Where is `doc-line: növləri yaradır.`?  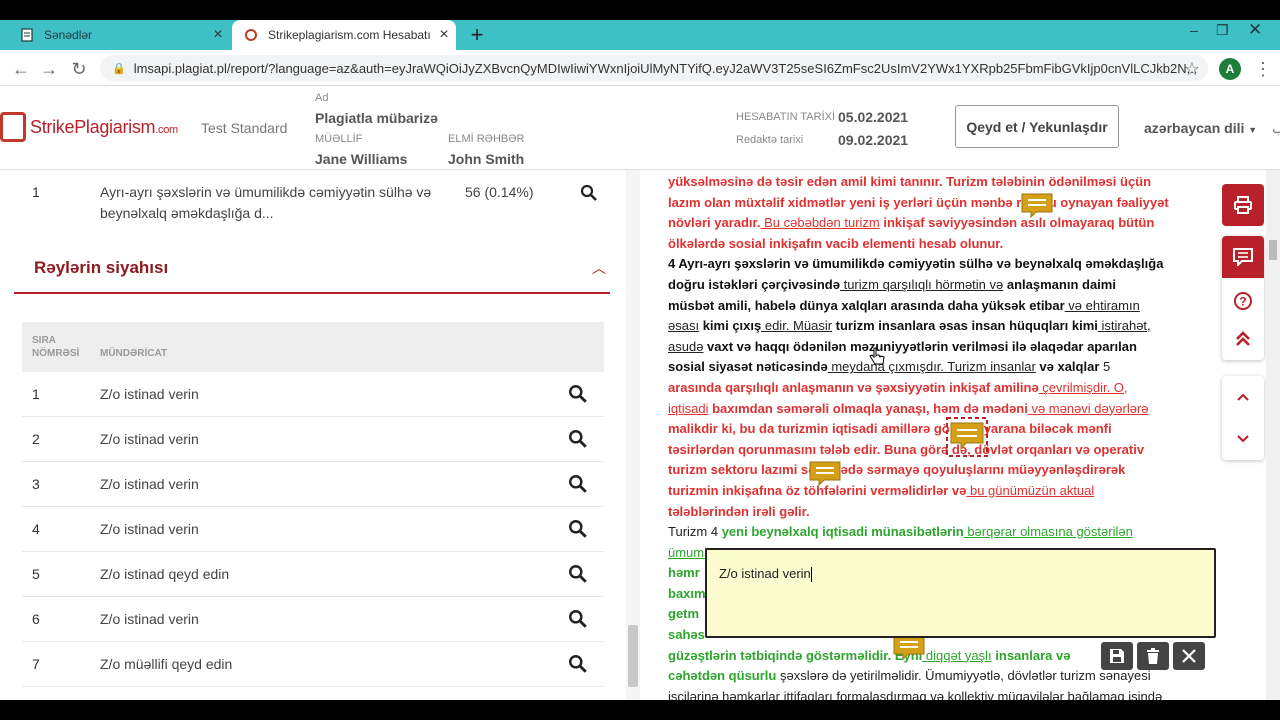 doc-line: növləri yaradır. is located at coordinates (714, 223).